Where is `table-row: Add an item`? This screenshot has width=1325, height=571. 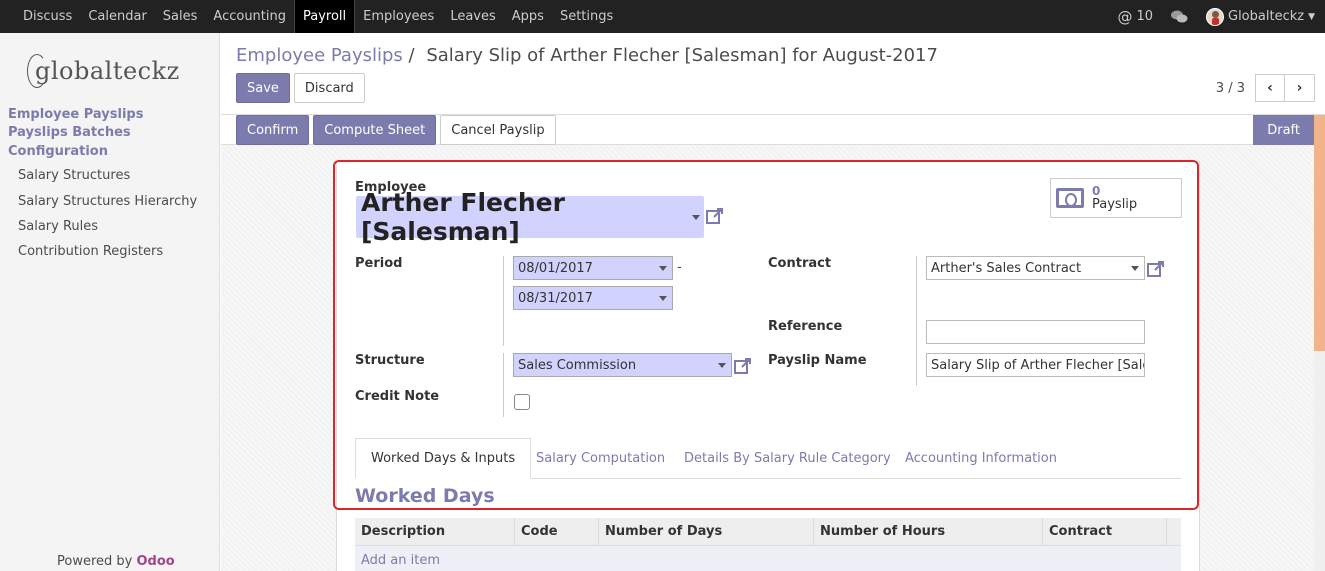
table-row: Add an item is located at coordinates (768, 558).